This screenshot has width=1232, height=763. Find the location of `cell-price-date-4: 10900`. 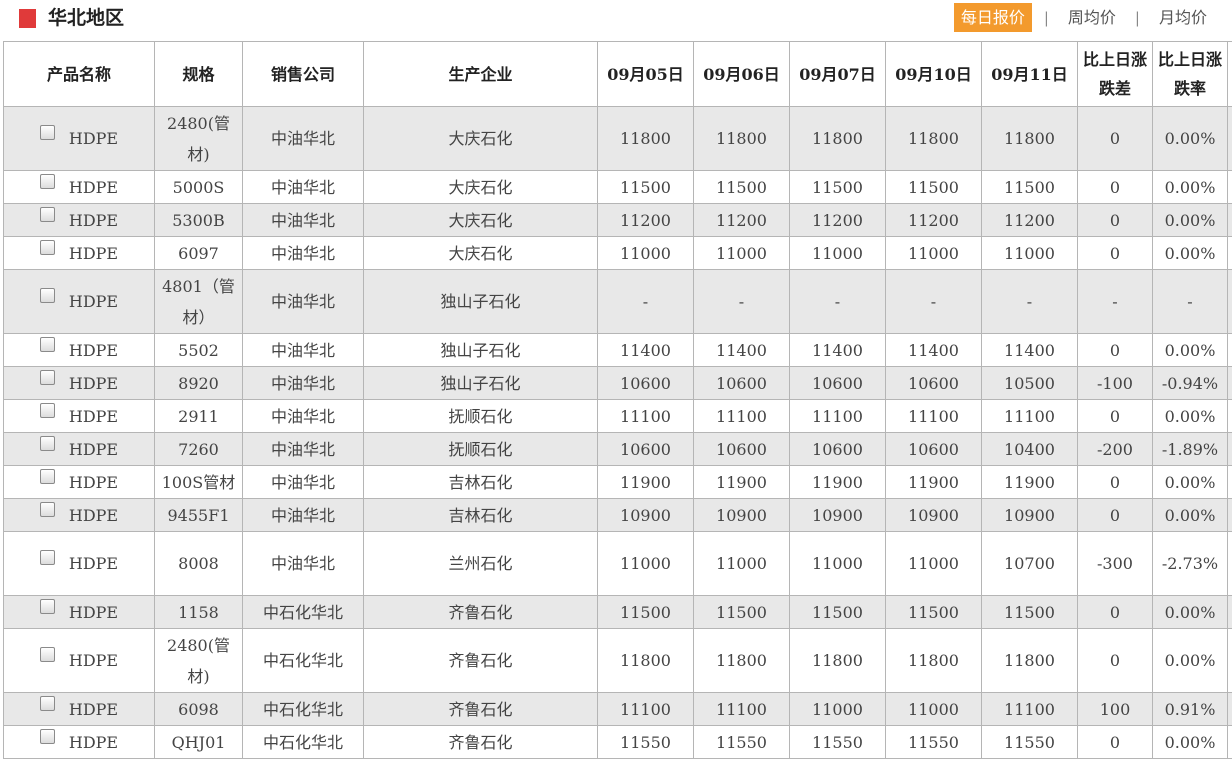

cell-price-date-4: 10900 is located at coordinates (933, 515).